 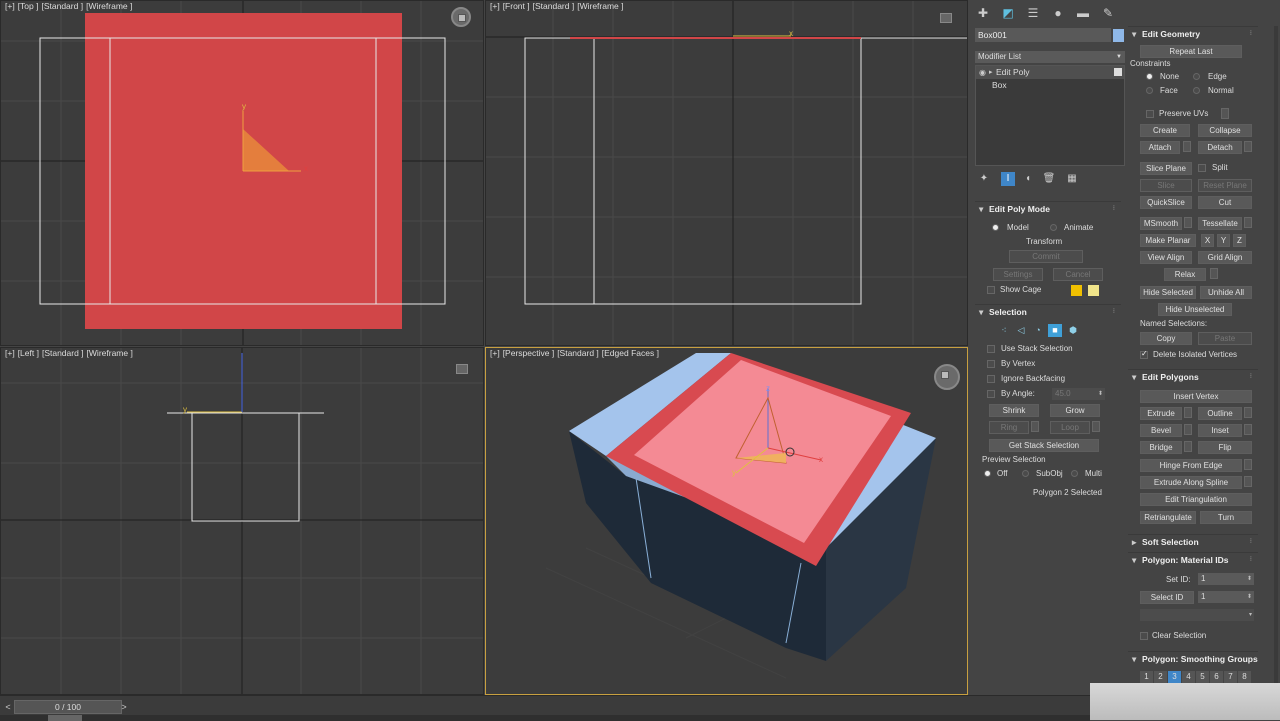 I want to click on paste-button: Paste, so click(x=1225, y=338).